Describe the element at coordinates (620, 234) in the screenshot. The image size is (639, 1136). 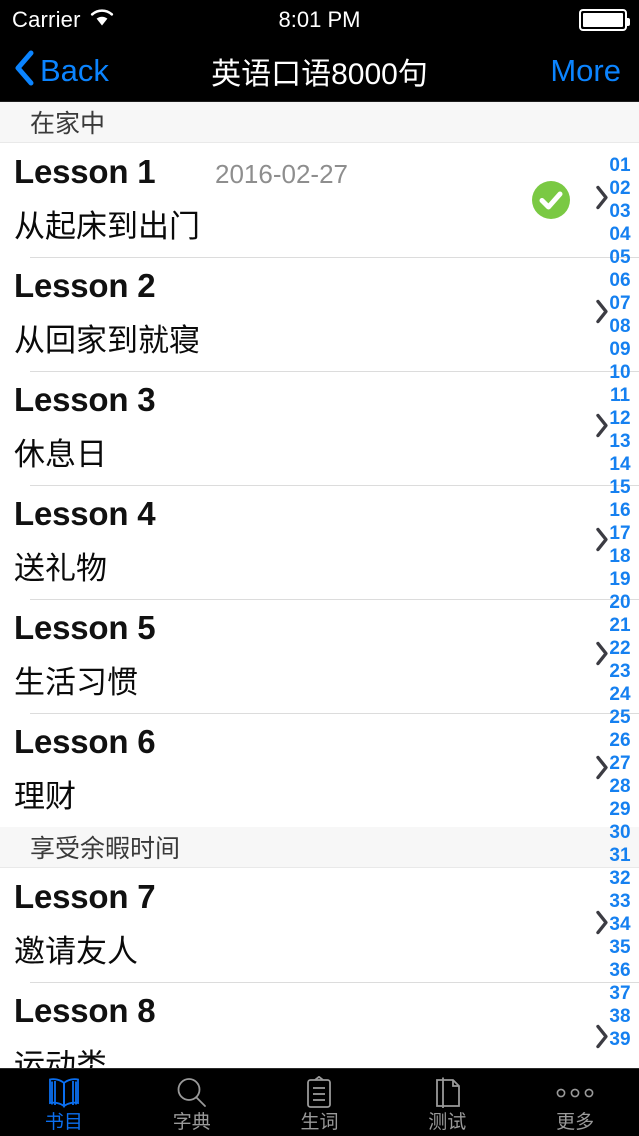
I see `section-index-item: 04` at that location.